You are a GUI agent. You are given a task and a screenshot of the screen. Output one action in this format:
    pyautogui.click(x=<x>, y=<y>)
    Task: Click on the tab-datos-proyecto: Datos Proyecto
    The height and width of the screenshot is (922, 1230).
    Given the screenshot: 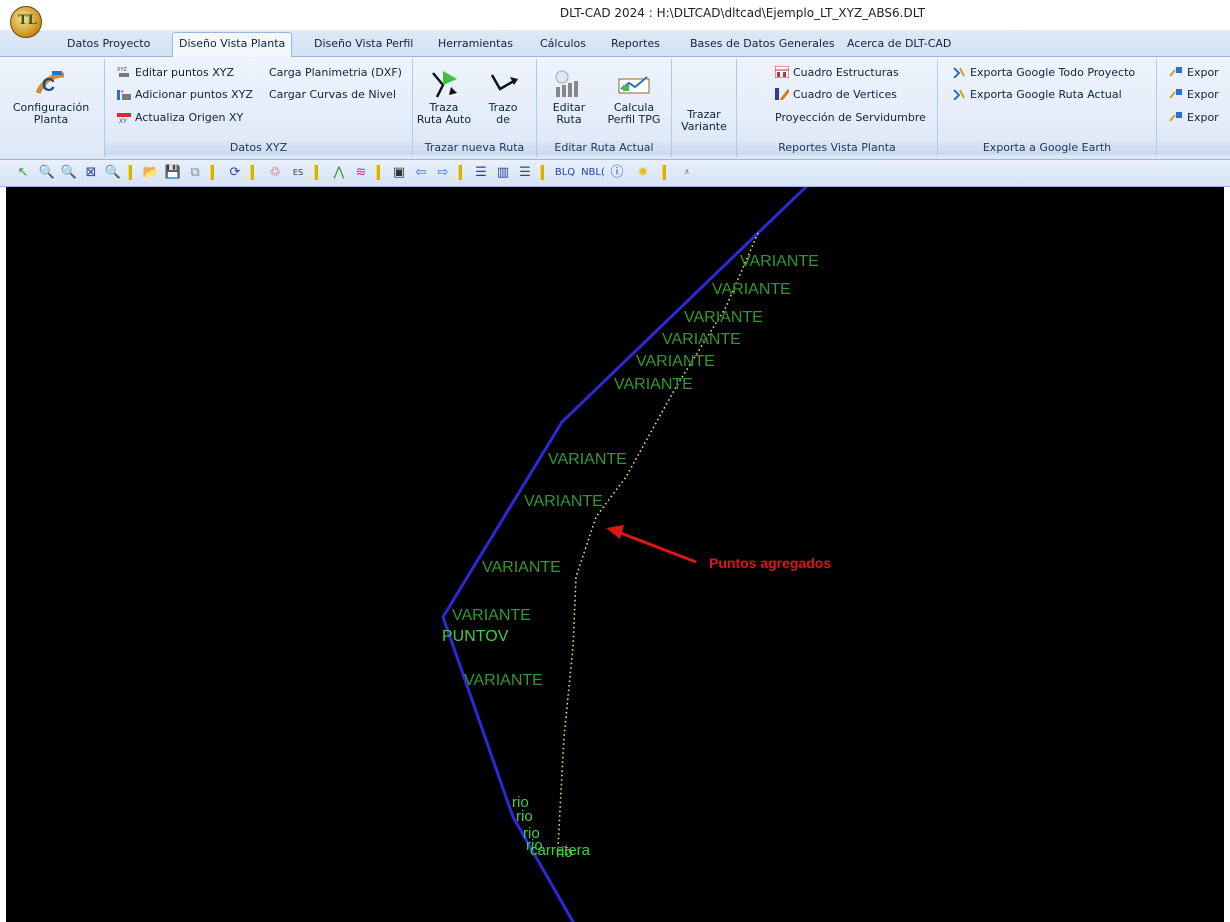 What is the action you would take?
    pyautogui.click(x=108, y=44)
    